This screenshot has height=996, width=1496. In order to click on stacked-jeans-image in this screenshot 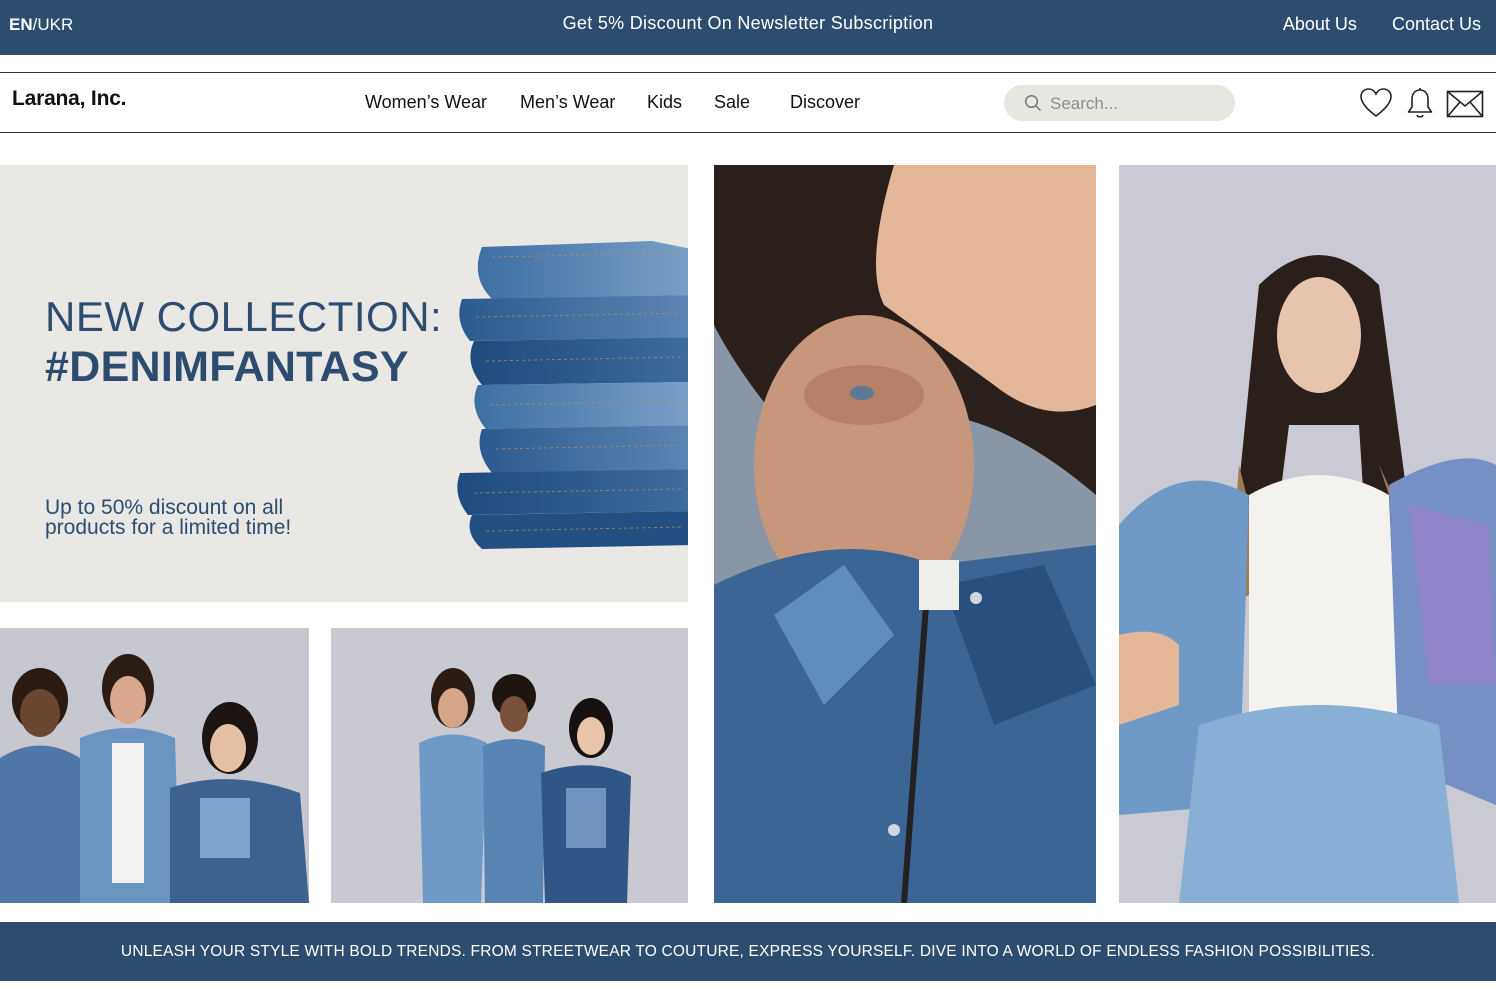, I will do `click(572, 395)`.